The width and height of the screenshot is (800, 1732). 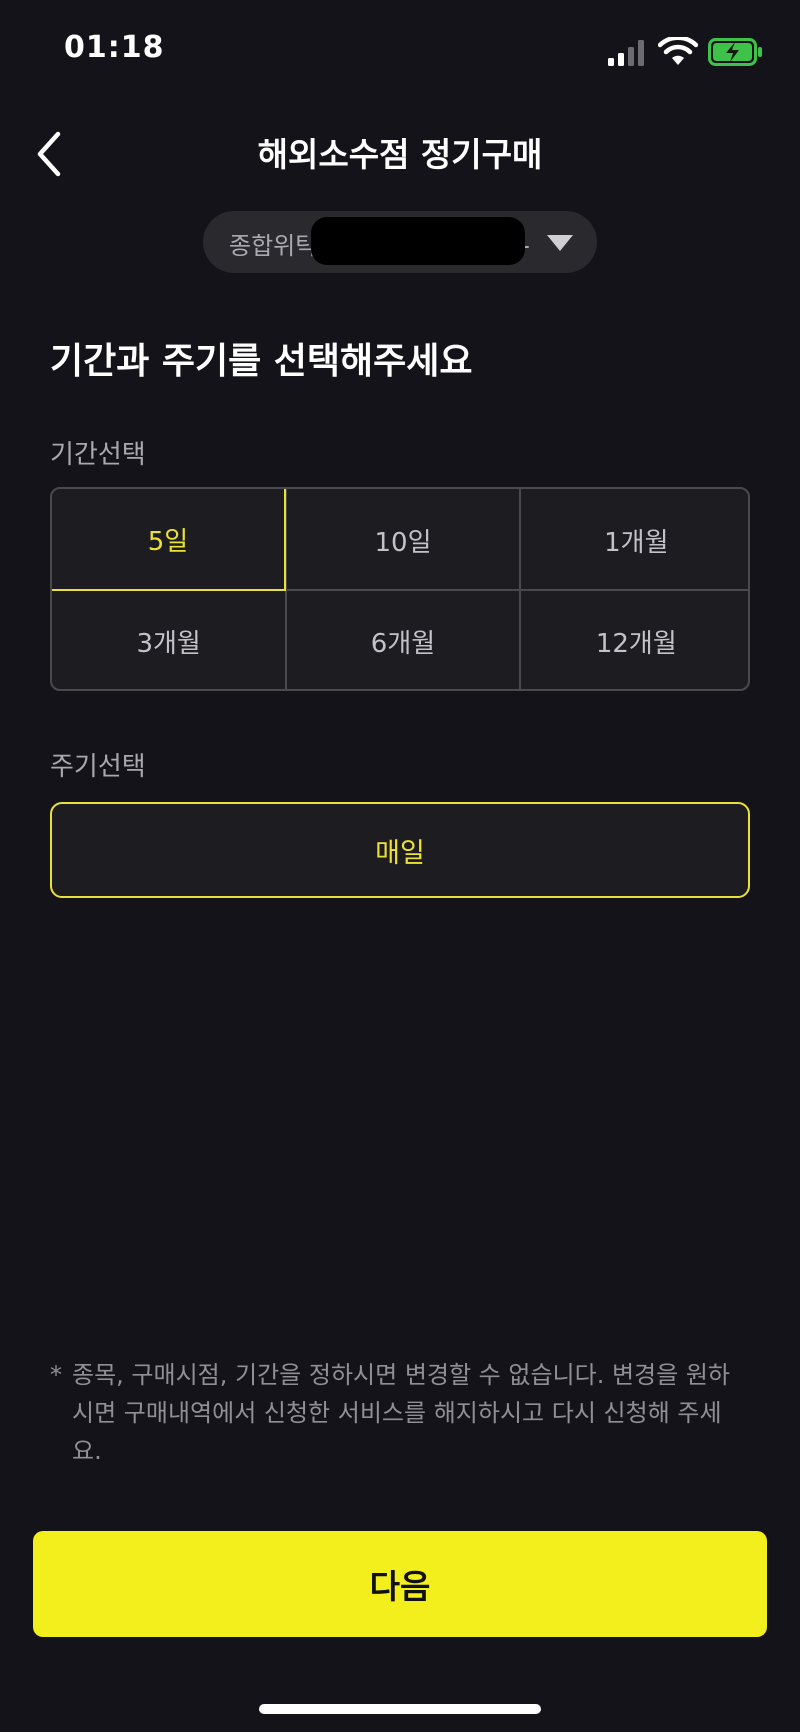 I want to click on page-title: 해외소수점 정기구매, so click(x=400, y=154).